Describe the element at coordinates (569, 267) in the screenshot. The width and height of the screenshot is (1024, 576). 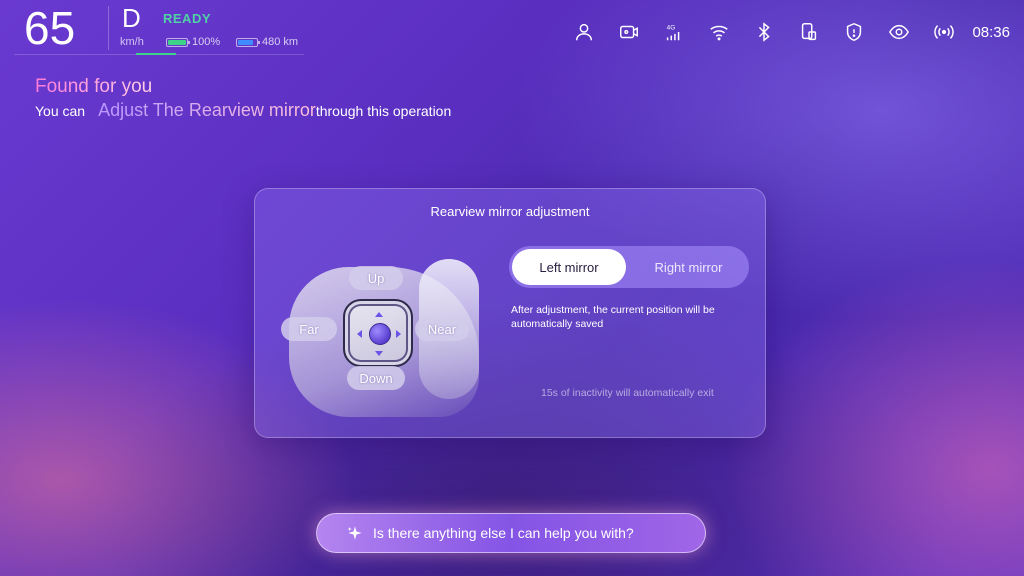
I see `left-mirror-button: Left mirror` at that location.